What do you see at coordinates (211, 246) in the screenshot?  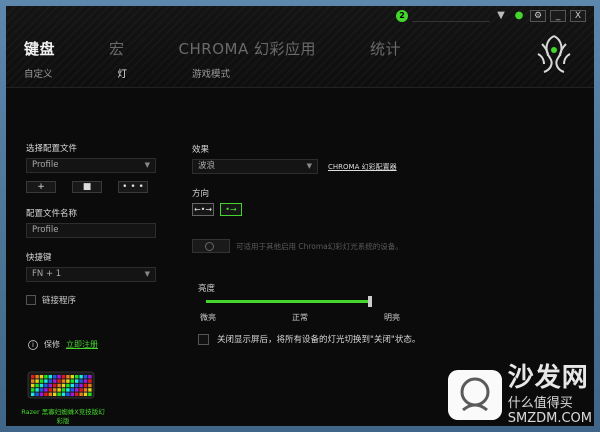 I see `sync-toggle` at bounding box center [211, 246].